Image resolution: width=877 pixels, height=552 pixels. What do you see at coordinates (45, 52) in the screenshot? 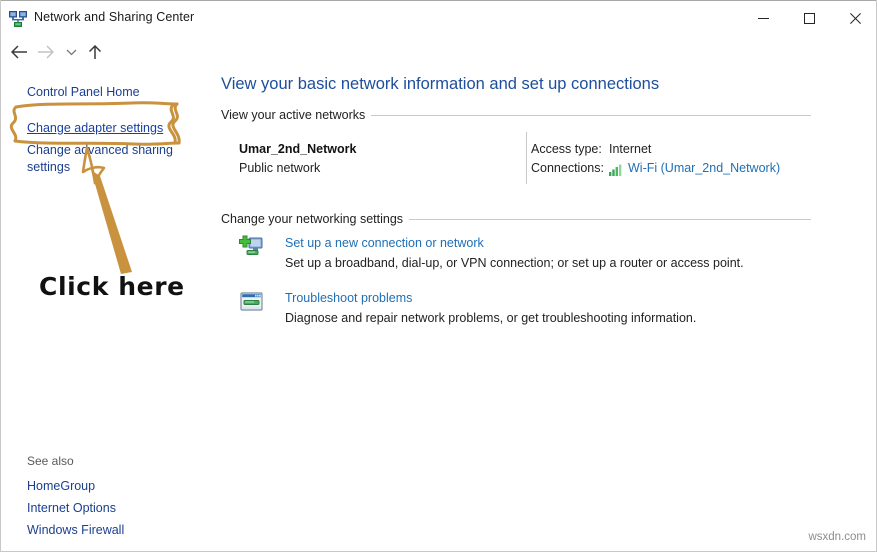
I see `forward-arrow-icon` at bounding box center [45, 52].